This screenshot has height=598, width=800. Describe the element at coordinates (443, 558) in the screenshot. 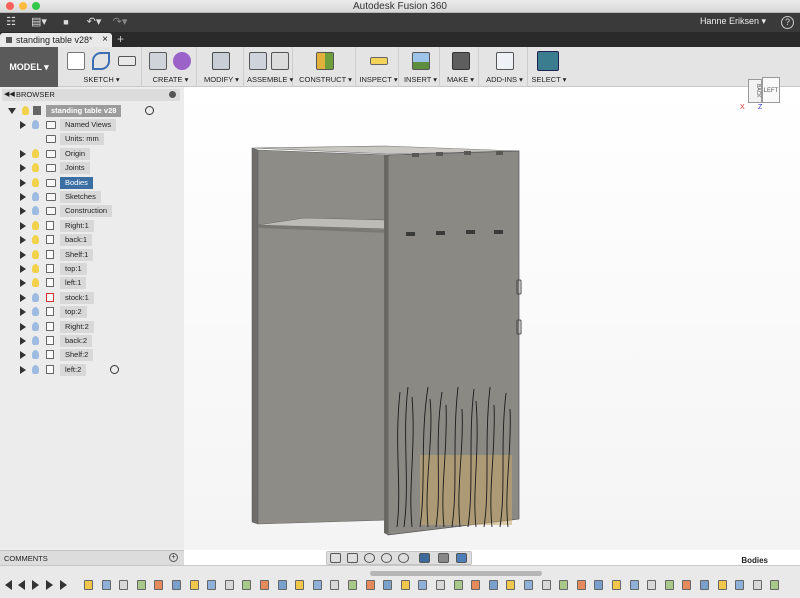

I see `grid-settings-icon` at that location.